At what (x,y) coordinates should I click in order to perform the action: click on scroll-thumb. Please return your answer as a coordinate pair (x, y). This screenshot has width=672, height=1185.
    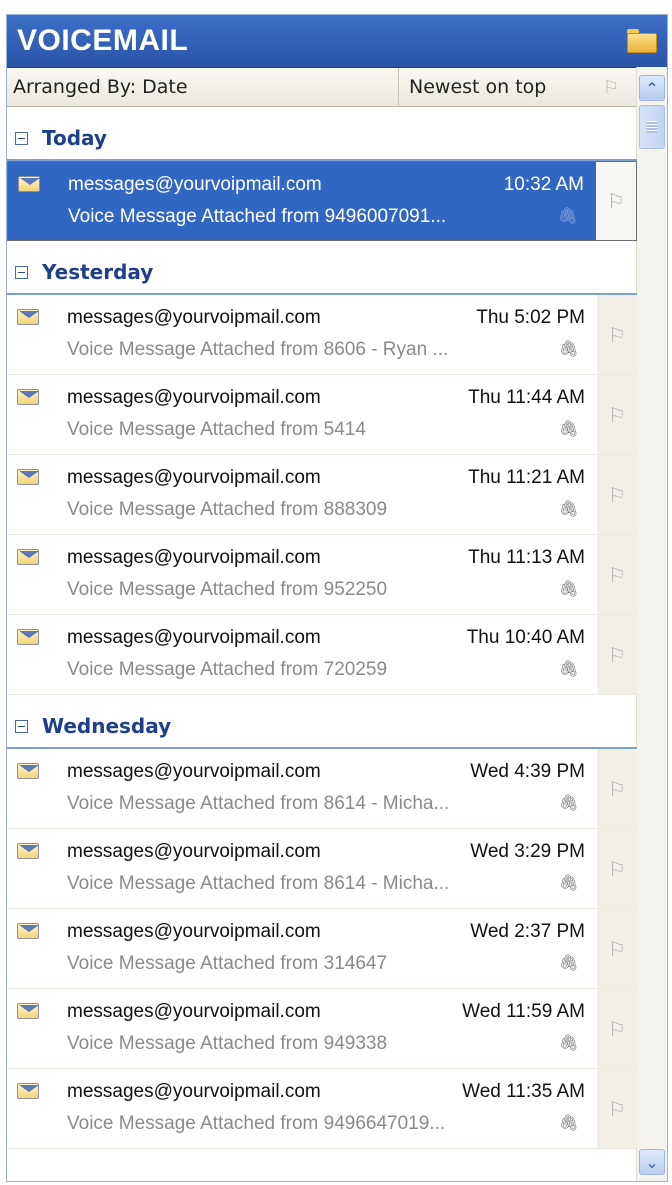
    Looking at the image, I should click on (652, 127).